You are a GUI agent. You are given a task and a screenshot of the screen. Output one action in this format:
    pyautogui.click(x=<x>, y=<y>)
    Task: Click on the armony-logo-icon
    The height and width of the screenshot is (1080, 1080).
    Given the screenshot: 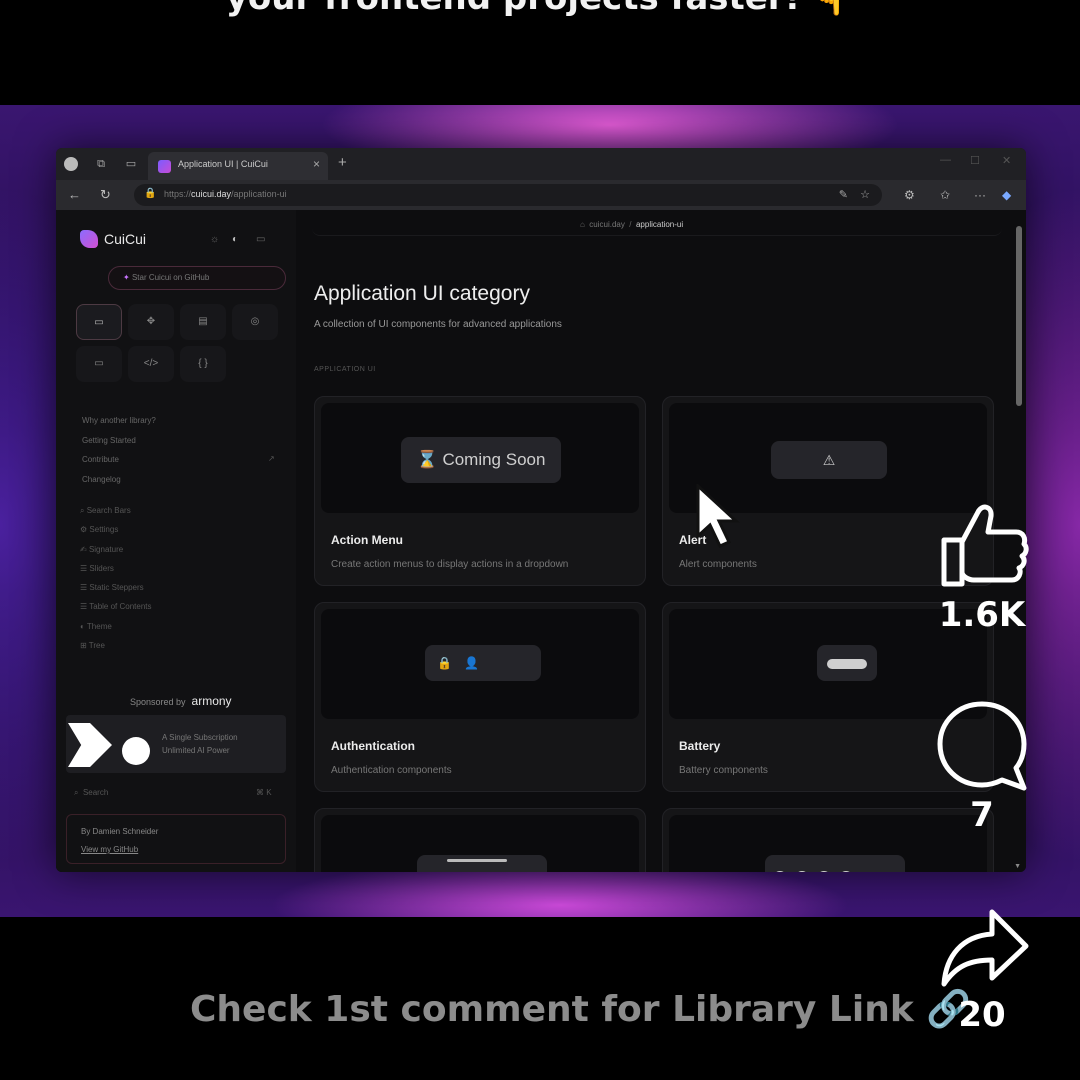 What is the action you would take?
    pyautogui.click(x=90, y=745)
    